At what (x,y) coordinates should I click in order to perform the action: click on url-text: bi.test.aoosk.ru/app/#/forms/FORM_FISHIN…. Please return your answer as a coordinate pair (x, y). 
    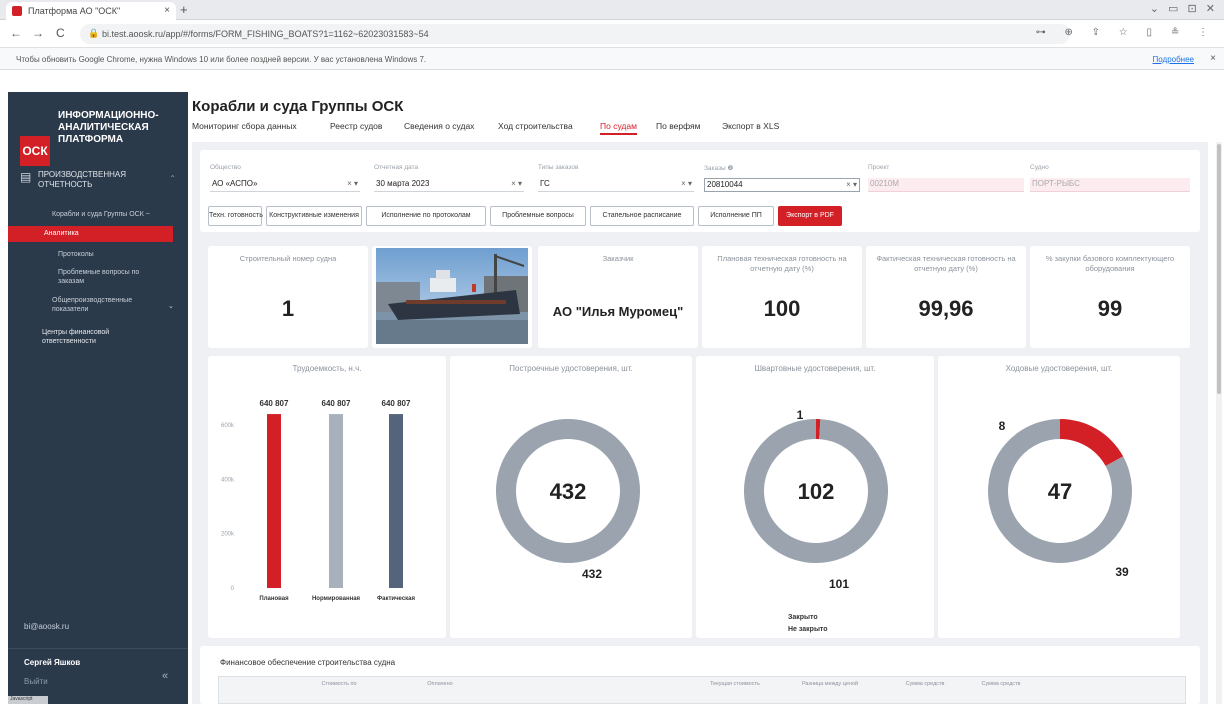
    Looking at the image, I should click on (265, 34).